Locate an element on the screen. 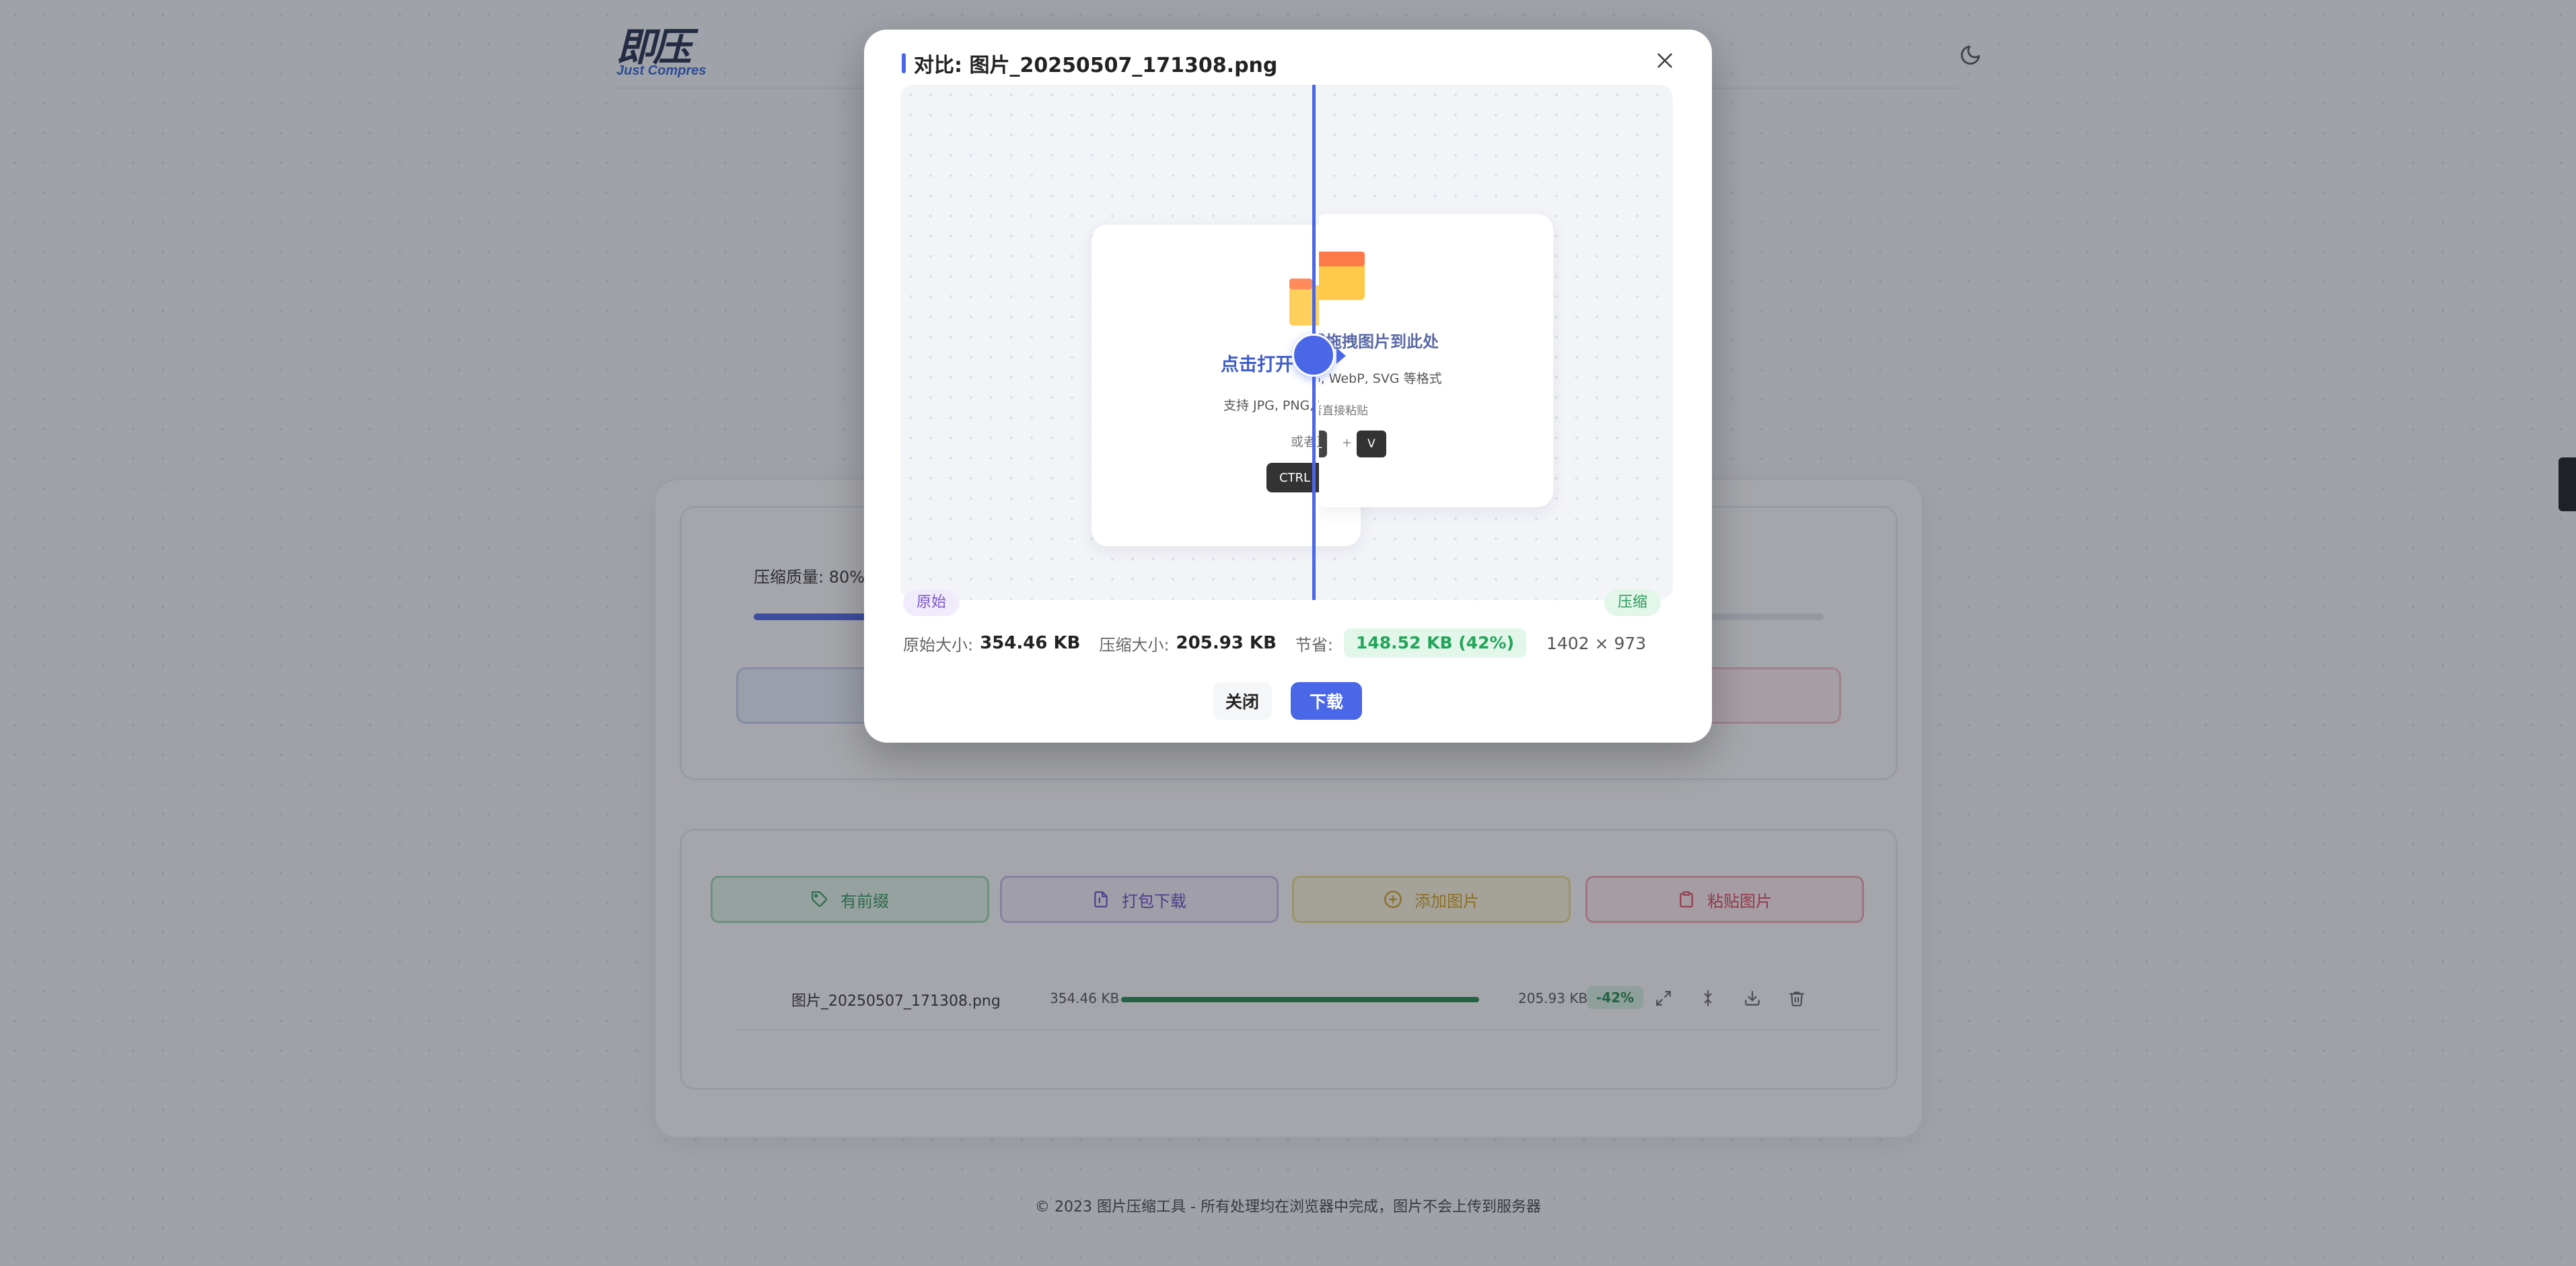 The image size is (2576, 1266). handle-arrow-icon is located at coordinates (1341, 356).